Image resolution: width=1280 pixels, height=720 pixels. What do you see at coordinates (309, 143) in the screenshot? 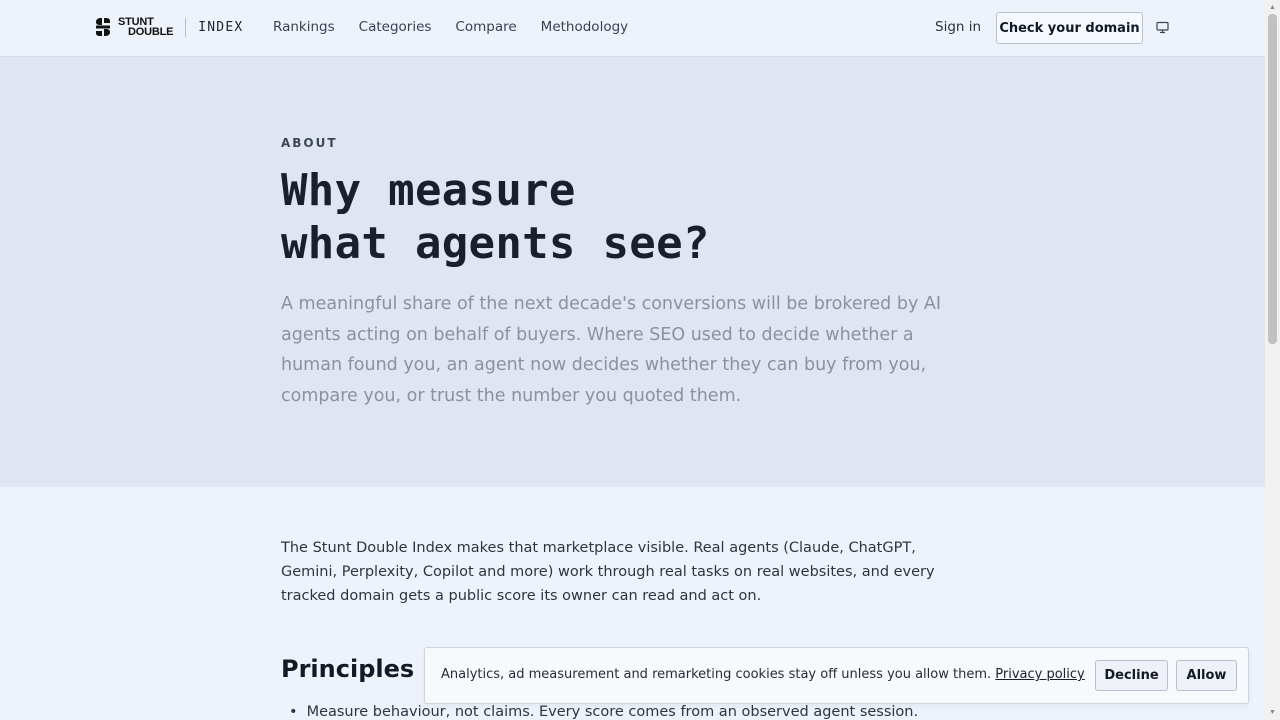
I see `hero-eyebrow: ABOUT` at bounding box center [309, 143].